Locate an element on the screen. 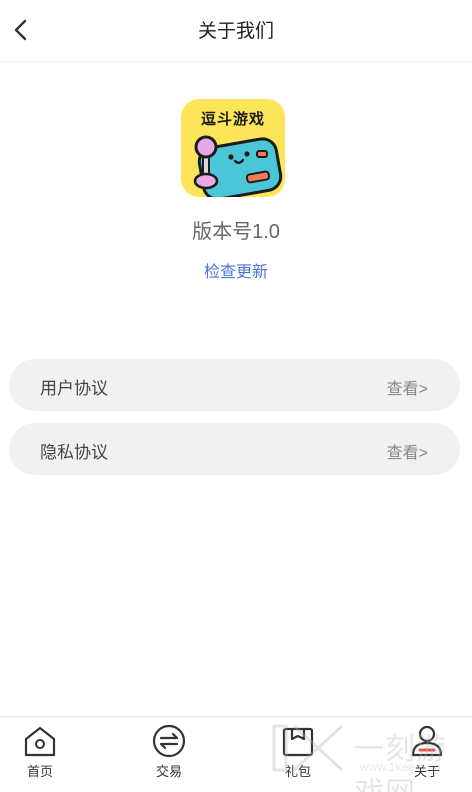 The height and width of the screenshot is (792, 472). version-label: 版本号1.0 is located at coordinates (236, 232).